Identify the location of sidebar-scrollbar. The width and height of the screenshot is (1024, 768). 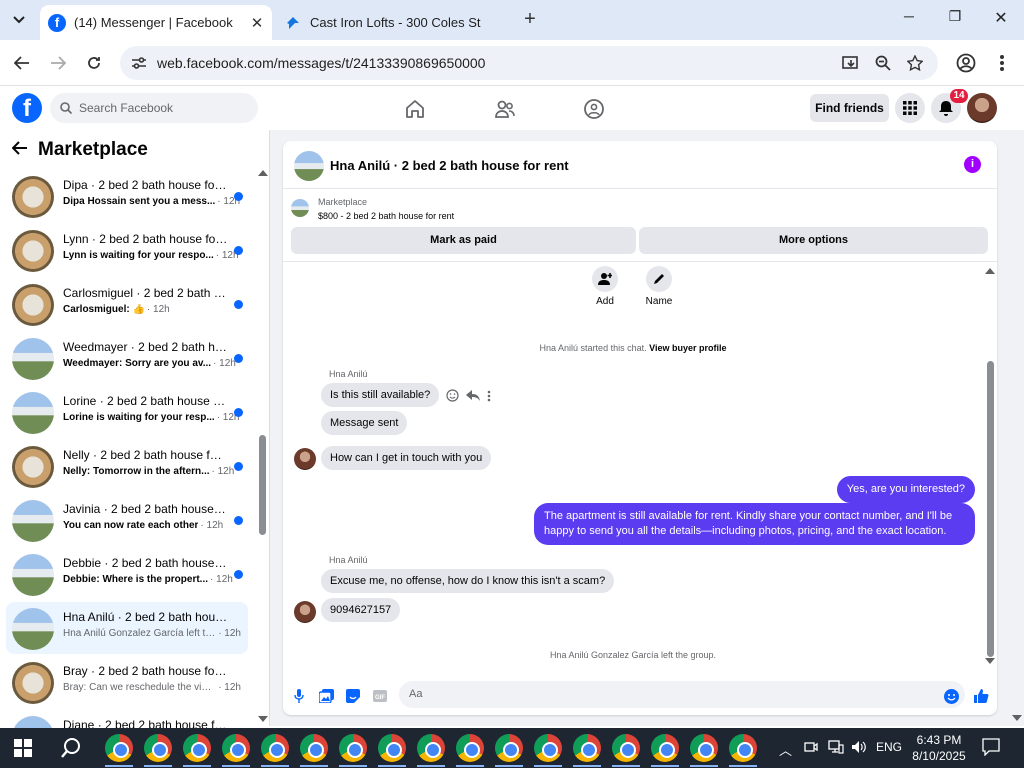
(263, 448).